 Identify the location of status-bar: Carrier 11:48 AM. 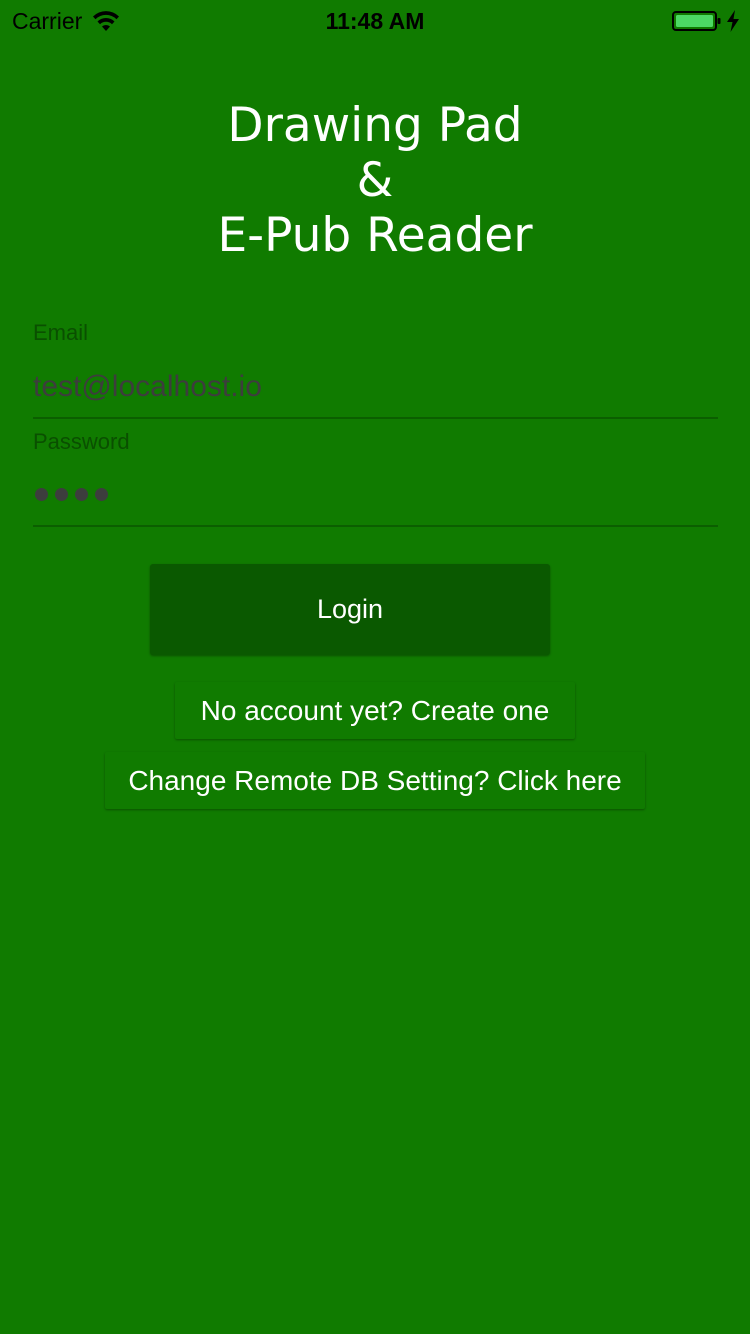
(375, 20).